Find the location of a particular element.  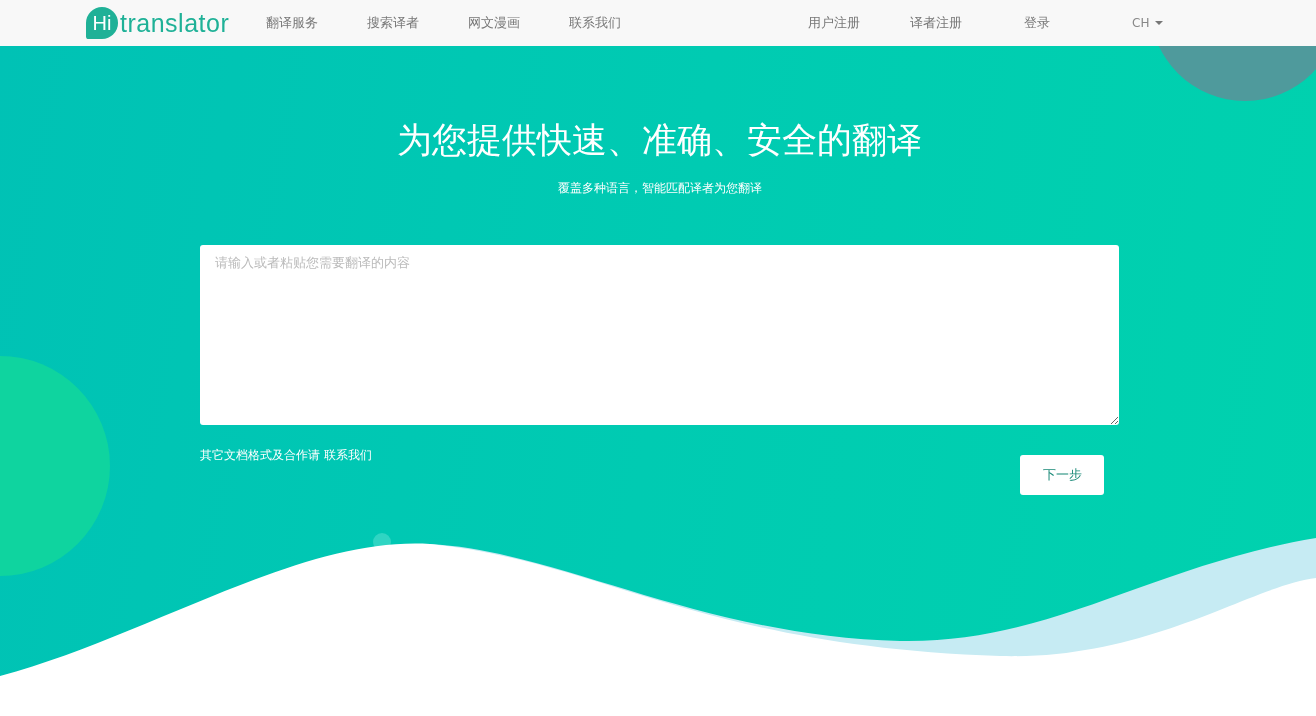

nav-link: 翻译服务 is located at coordinates (316, 23).